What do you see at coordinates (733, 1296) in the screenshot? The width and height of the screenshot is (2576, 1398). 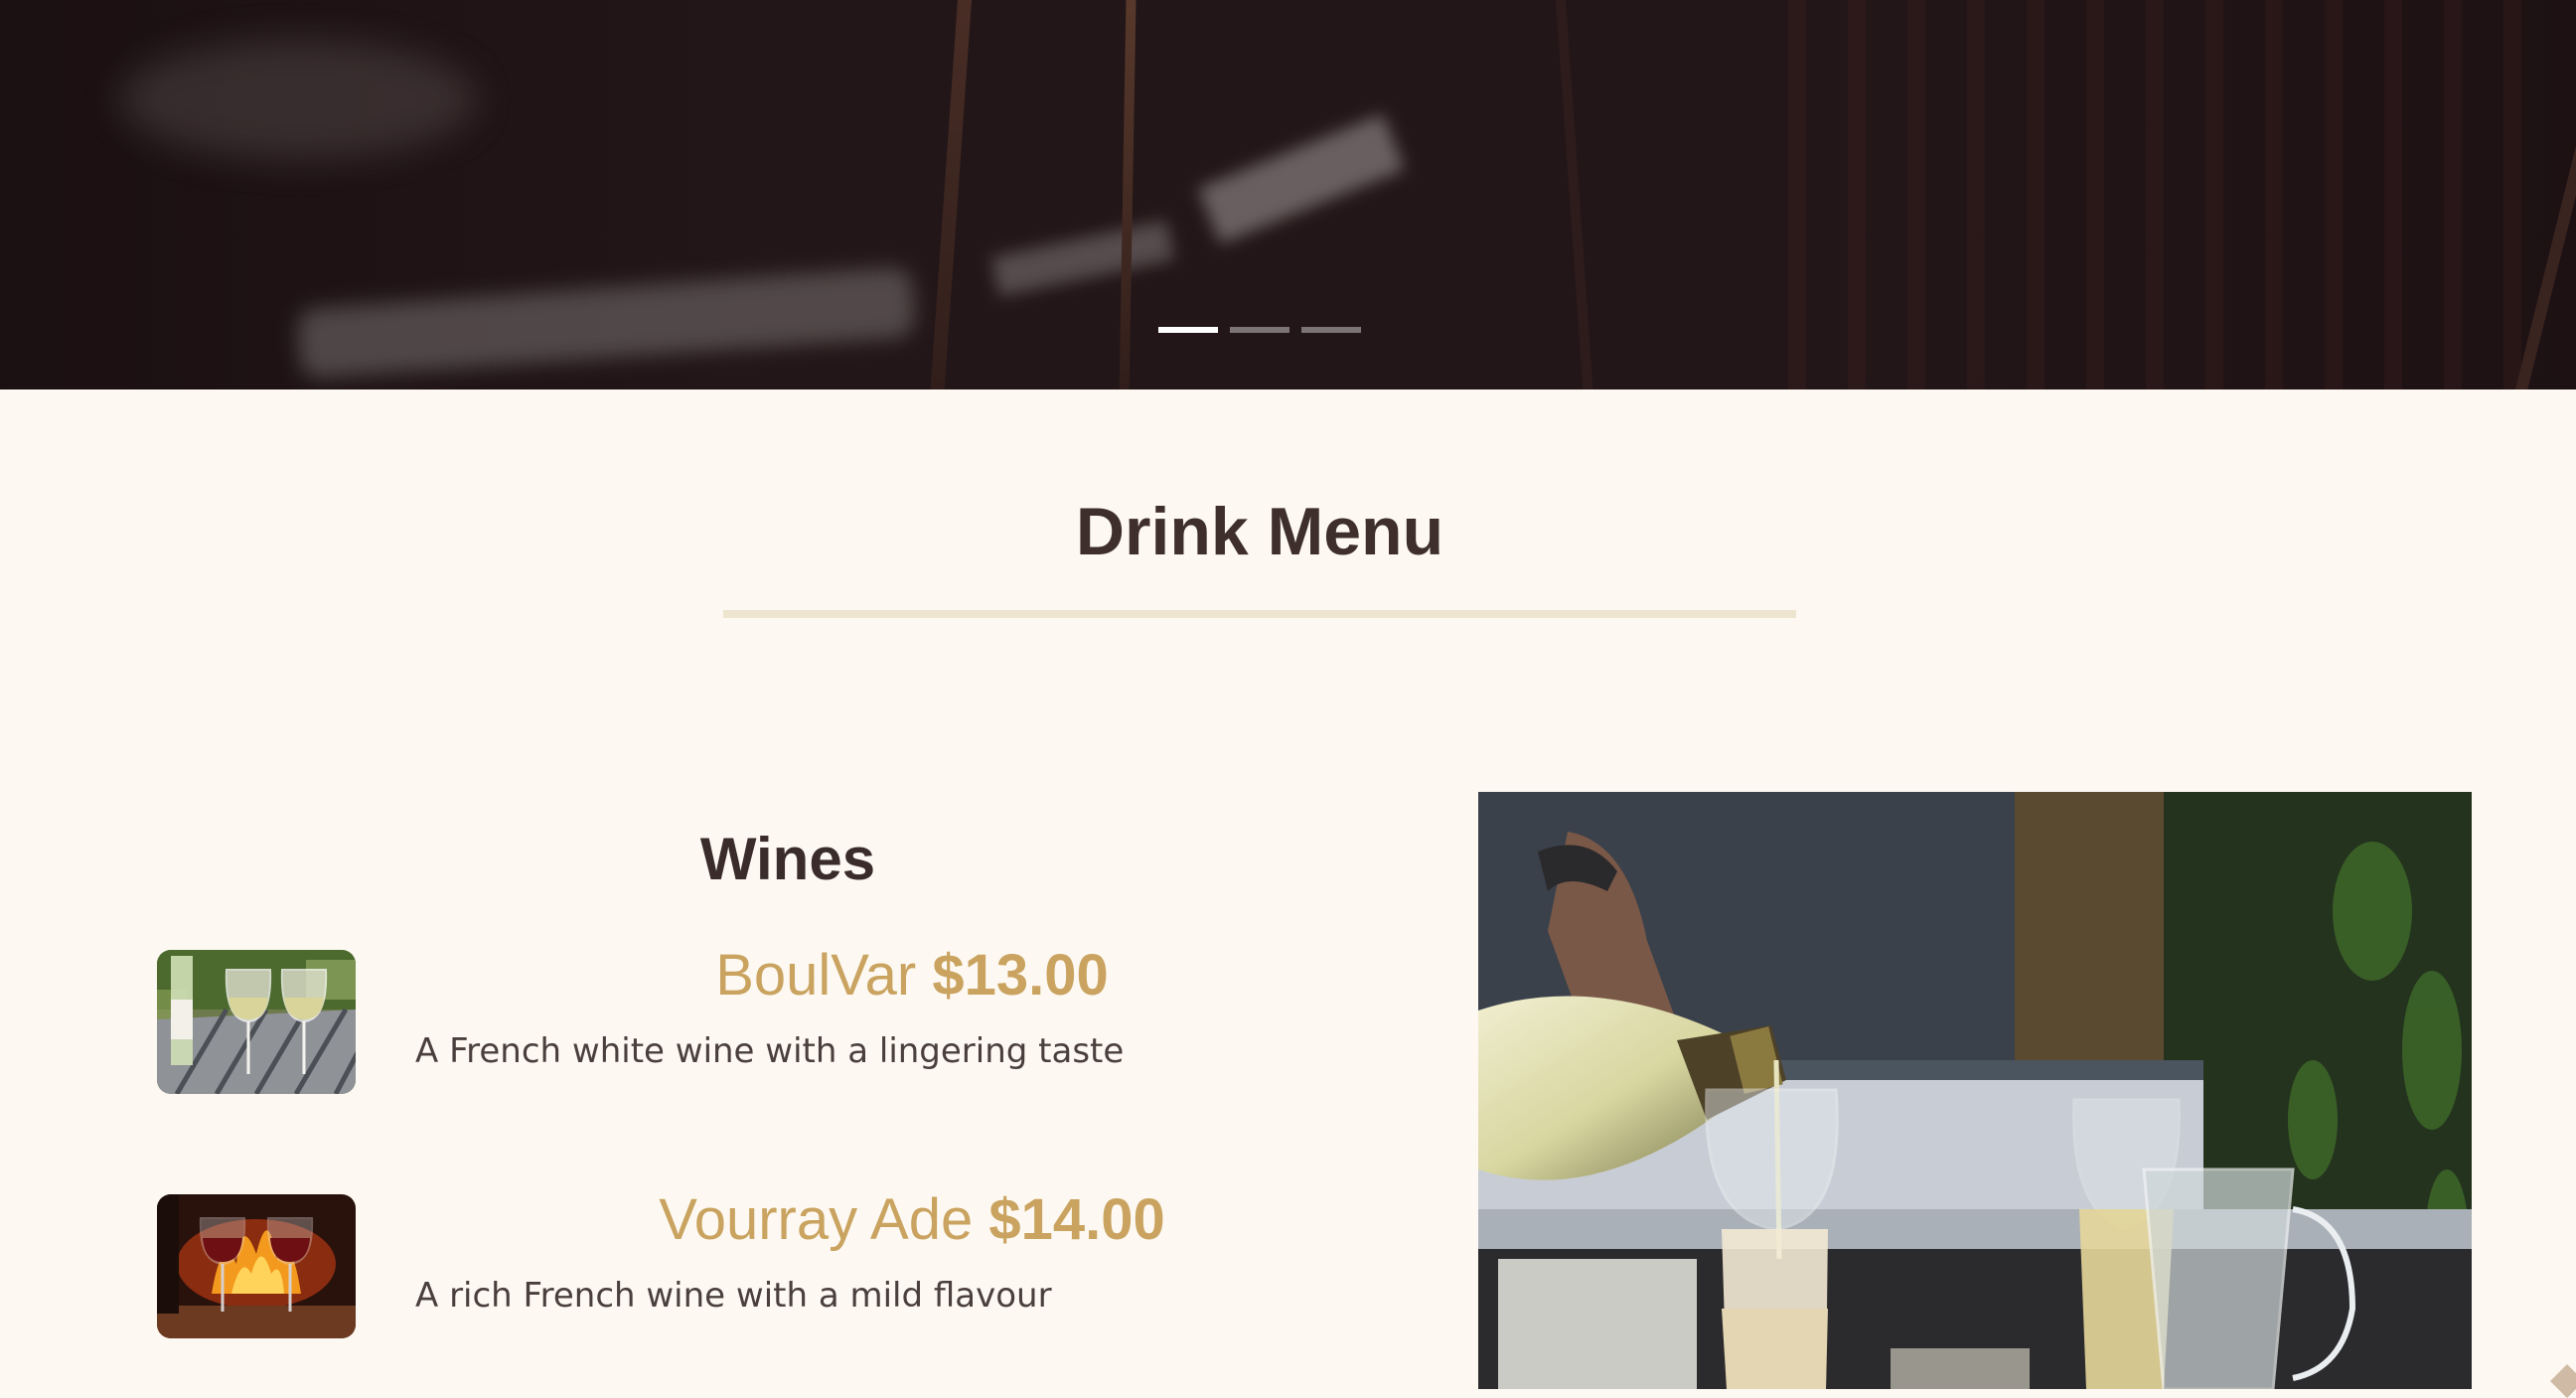 I see `menu-item-description: A rich French wine with a mild flavour` at bounding box center [733, 1296].